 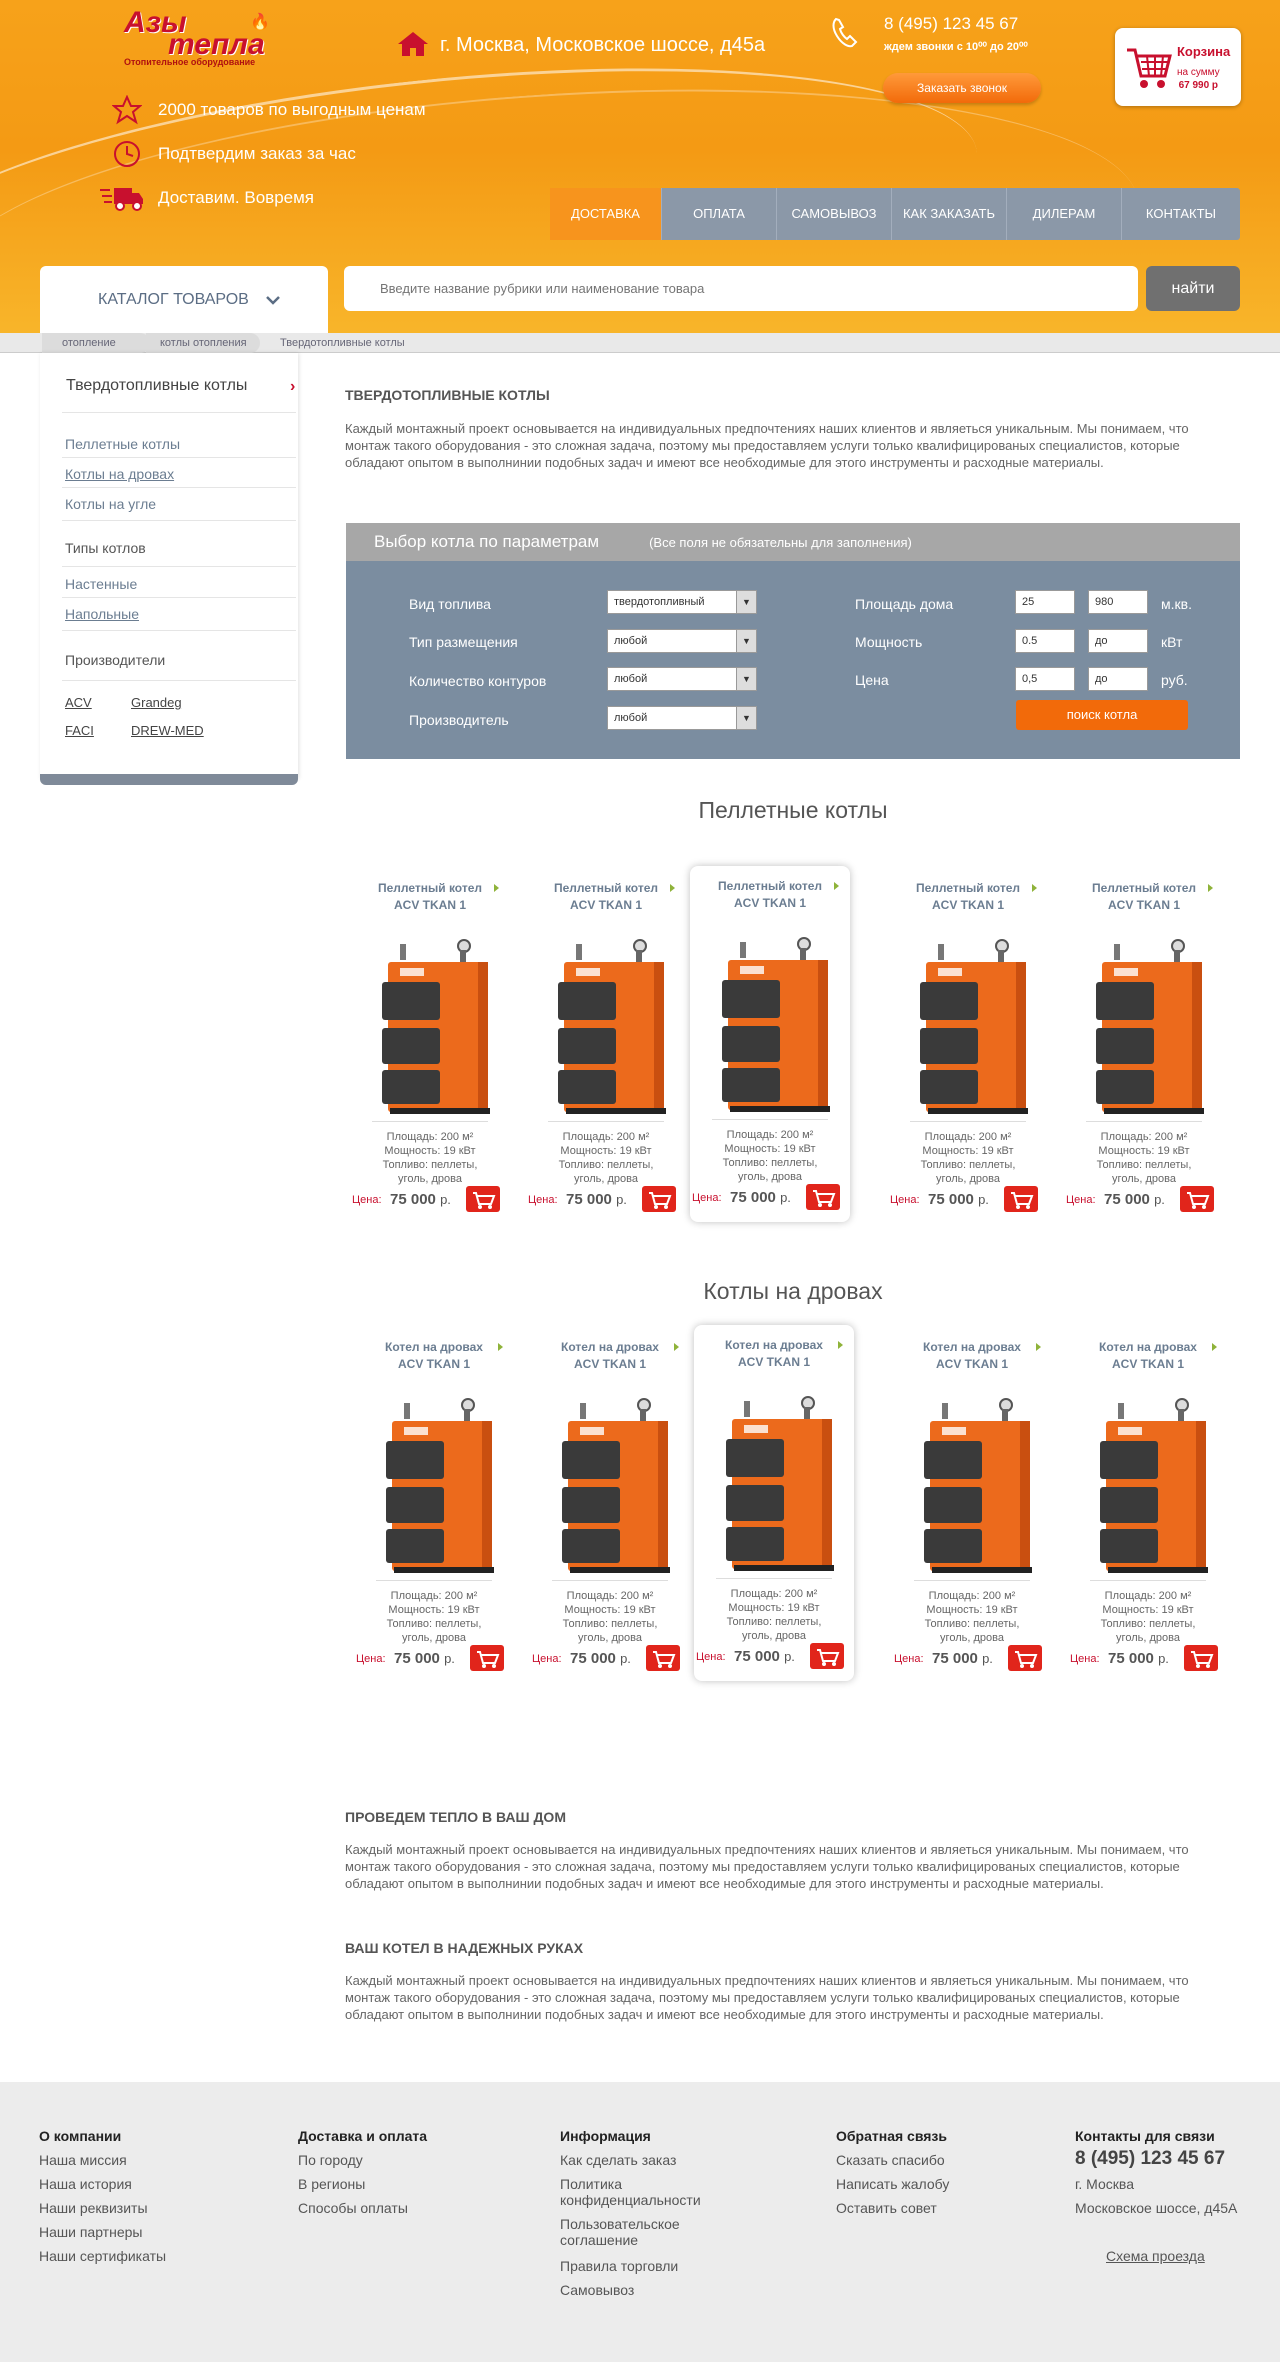 What do you see at coordinates (1150, 2159) in the screenshot?
I see `footer-phone: 8 (495) 123 45 67` at bounding box center [1150, 2159].